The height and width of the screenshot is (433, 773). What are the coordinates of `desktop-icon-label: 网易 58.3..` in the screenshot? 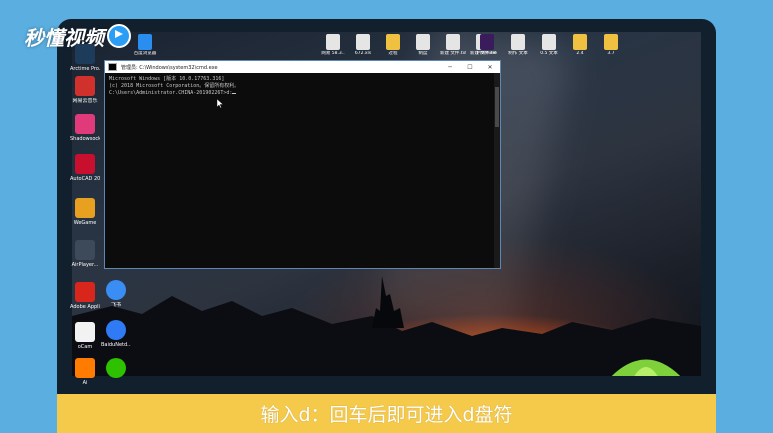 It's located at (333, 53).